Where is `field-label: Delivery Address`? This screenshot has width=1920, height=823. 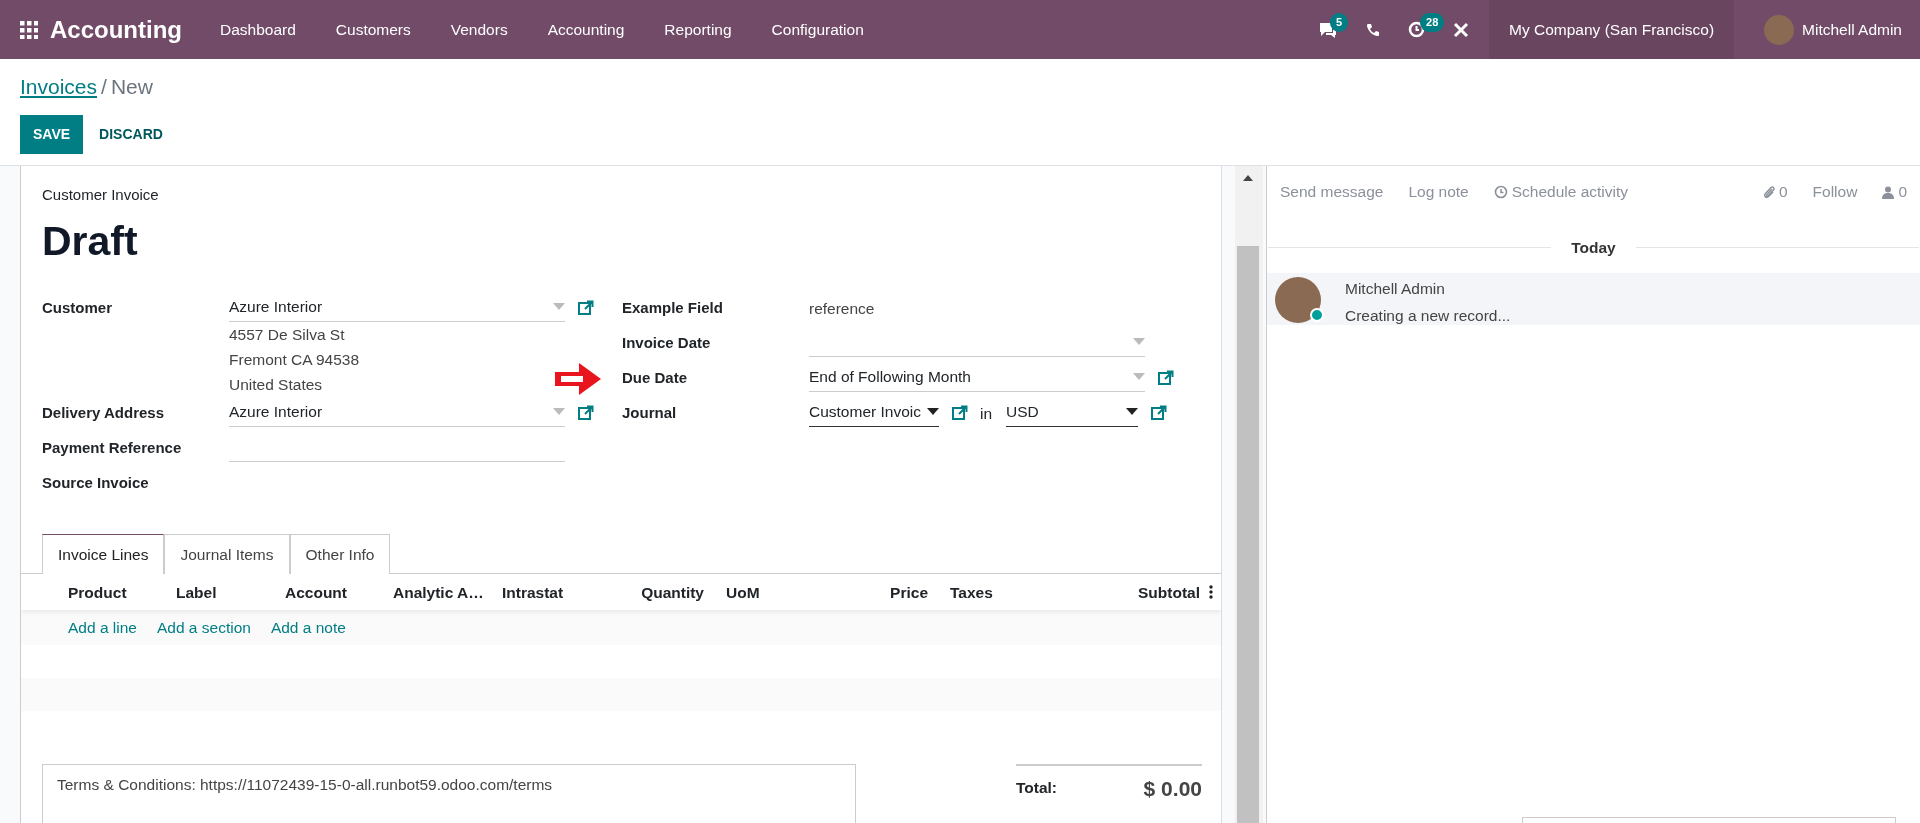
field-label: Delivery Address is located at coordinates (103, 413).